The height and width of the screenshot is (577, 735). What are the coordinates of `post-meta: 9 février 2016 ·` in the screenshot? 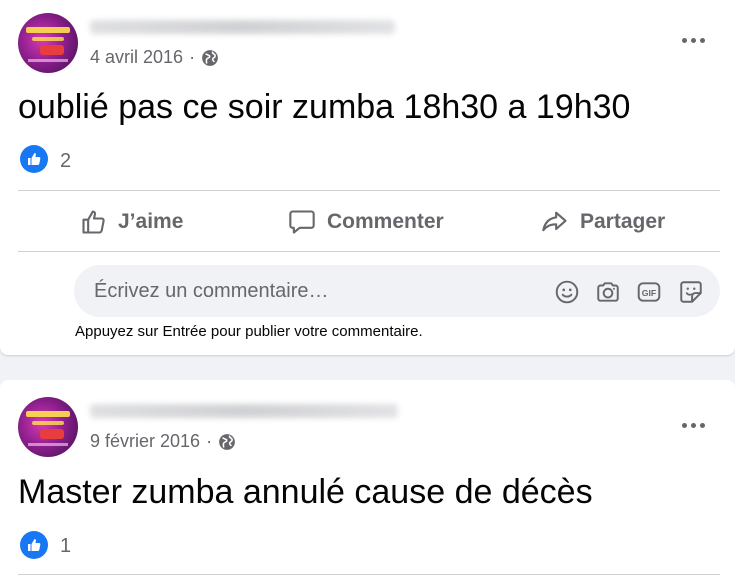 It's located at (163, 441).